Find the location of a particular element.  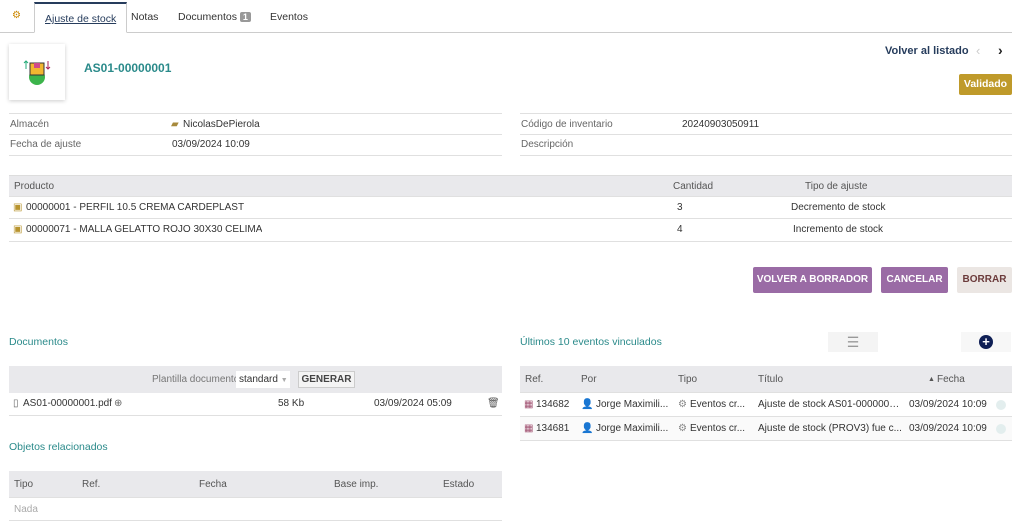

back-to-list-link: Volver al listado is located at coordinates (927, 51).